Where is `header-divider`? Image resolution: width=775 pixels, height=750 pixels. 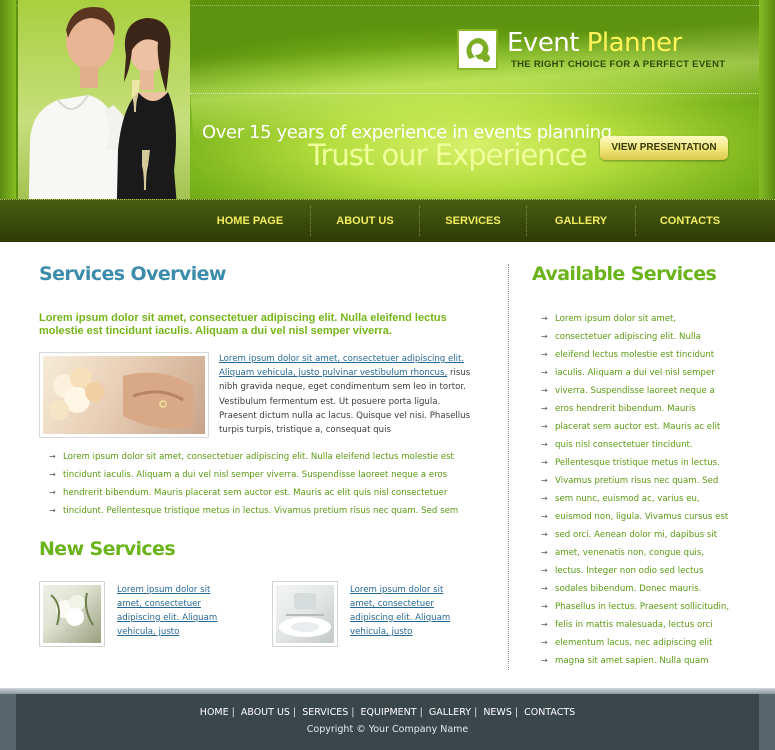
header-divider is located at coordinates (475, 93).